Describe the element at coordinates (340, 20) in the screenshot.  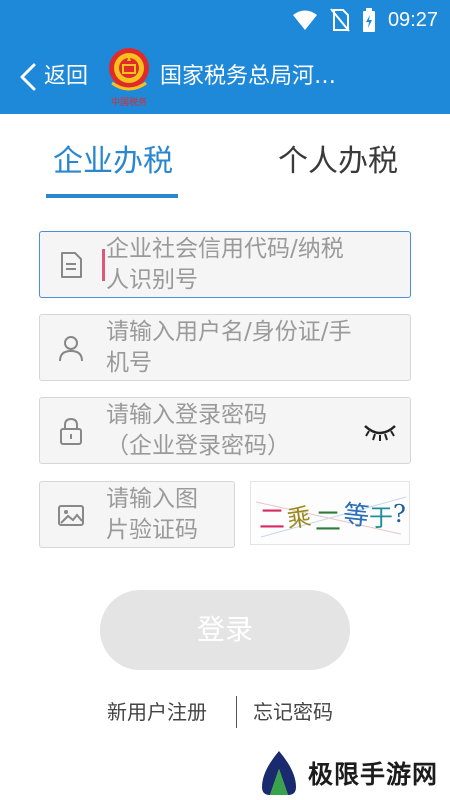
I see `no-sim-icon` at that location.